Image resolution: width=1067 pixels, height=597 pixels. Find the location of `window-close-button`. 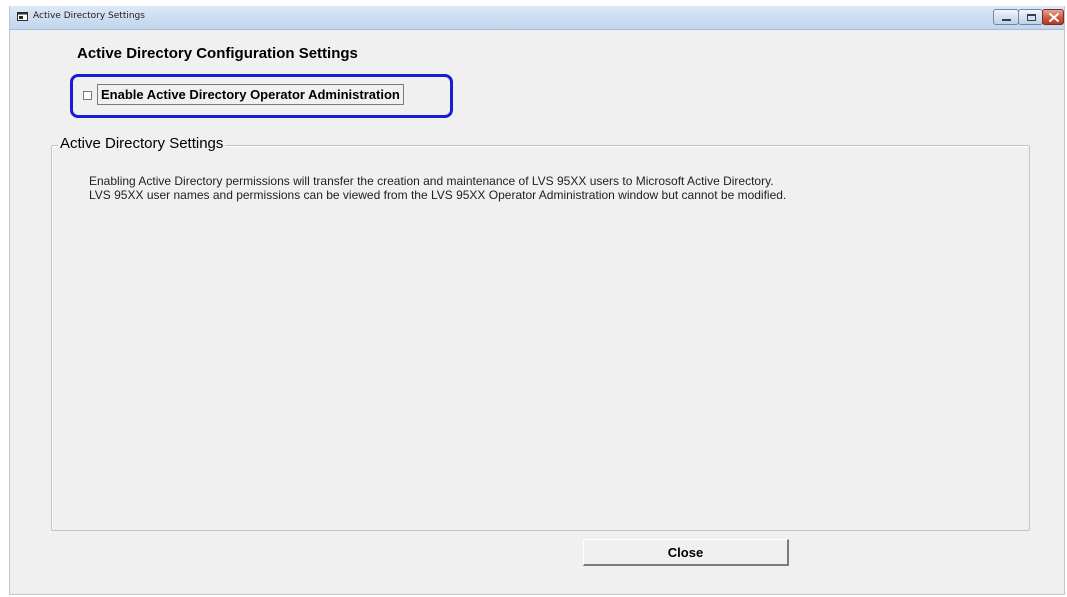

window-close-button is located at coordinates (1053, 17).